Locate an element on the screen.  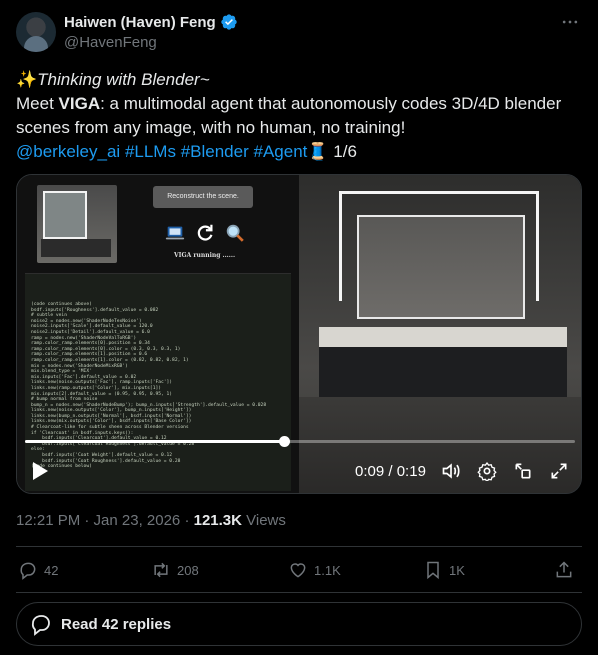
video-time: 0:09 / 0:19 is located at coordinates (390, 471).